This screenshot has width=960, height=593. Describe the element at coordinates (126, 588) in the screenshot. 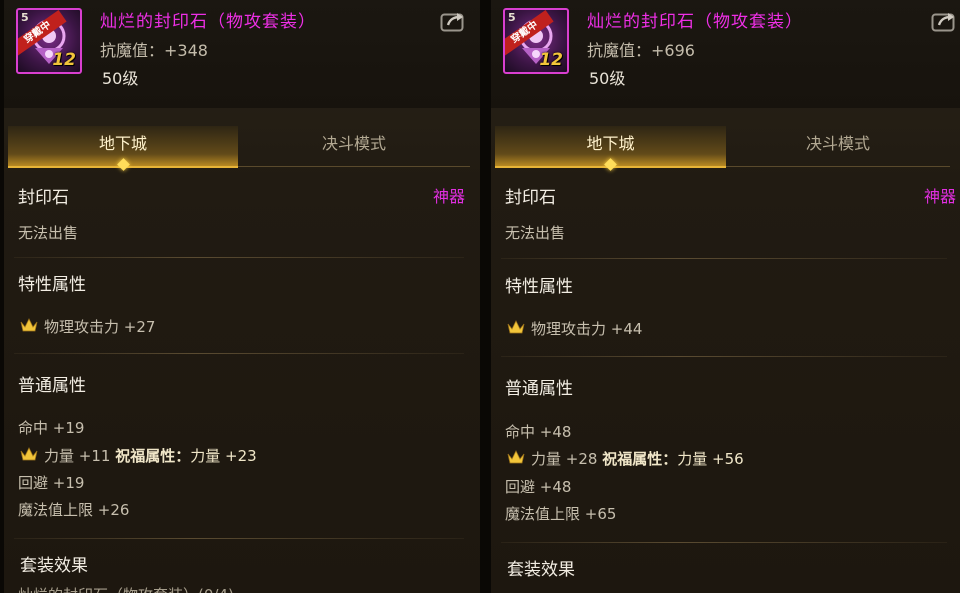

I see `set-name-clipped: 灿烂的封印石（物攻套装）(0/4)` at that location.